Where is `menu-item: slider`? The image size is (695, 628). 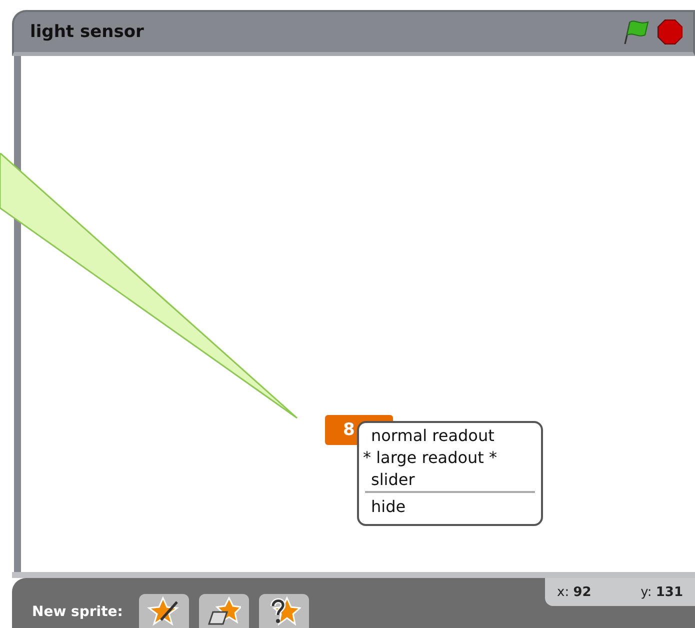
menu-item: slider is located at coordinates (450, 481).